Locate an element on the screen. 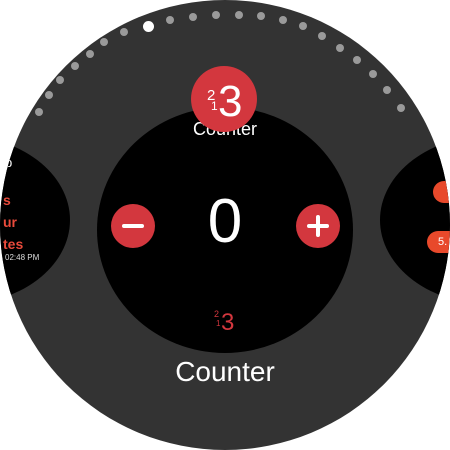 This screenshot has width=450, height=450. app-icon: 2 1 3 is located at coordinates (224, 99).